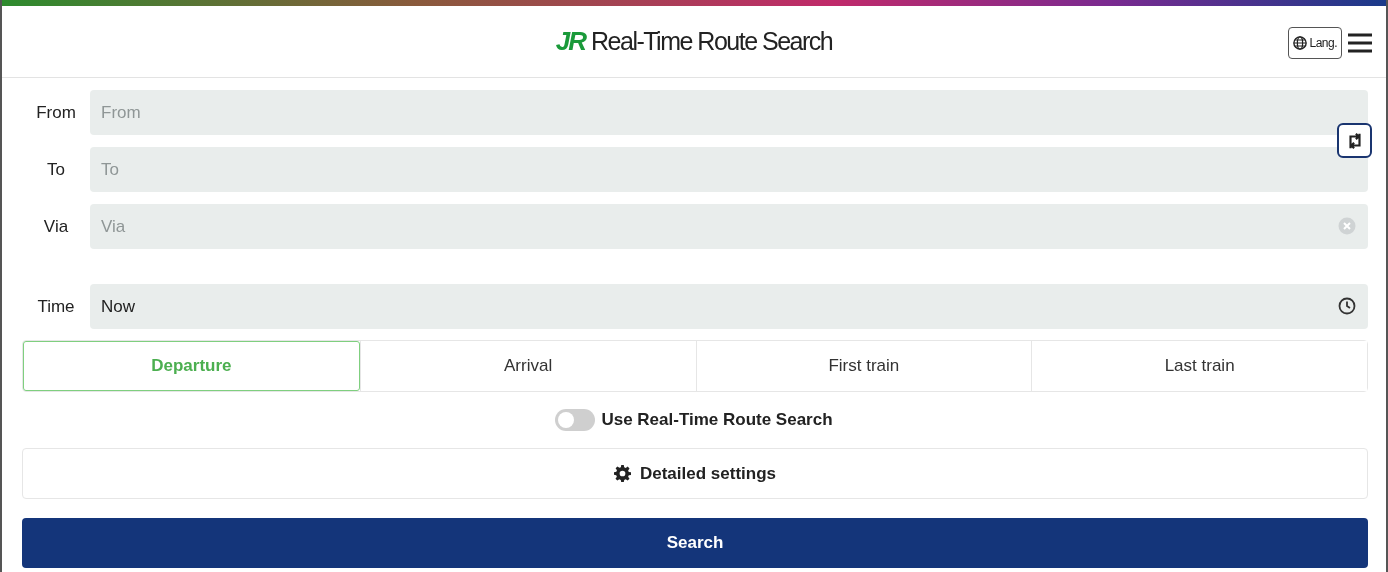 The image size is (1388, 572). What do you see at coordinates (729, 169) in the screenshot?
I see `input-field: To` at bounding box center [729, 169].